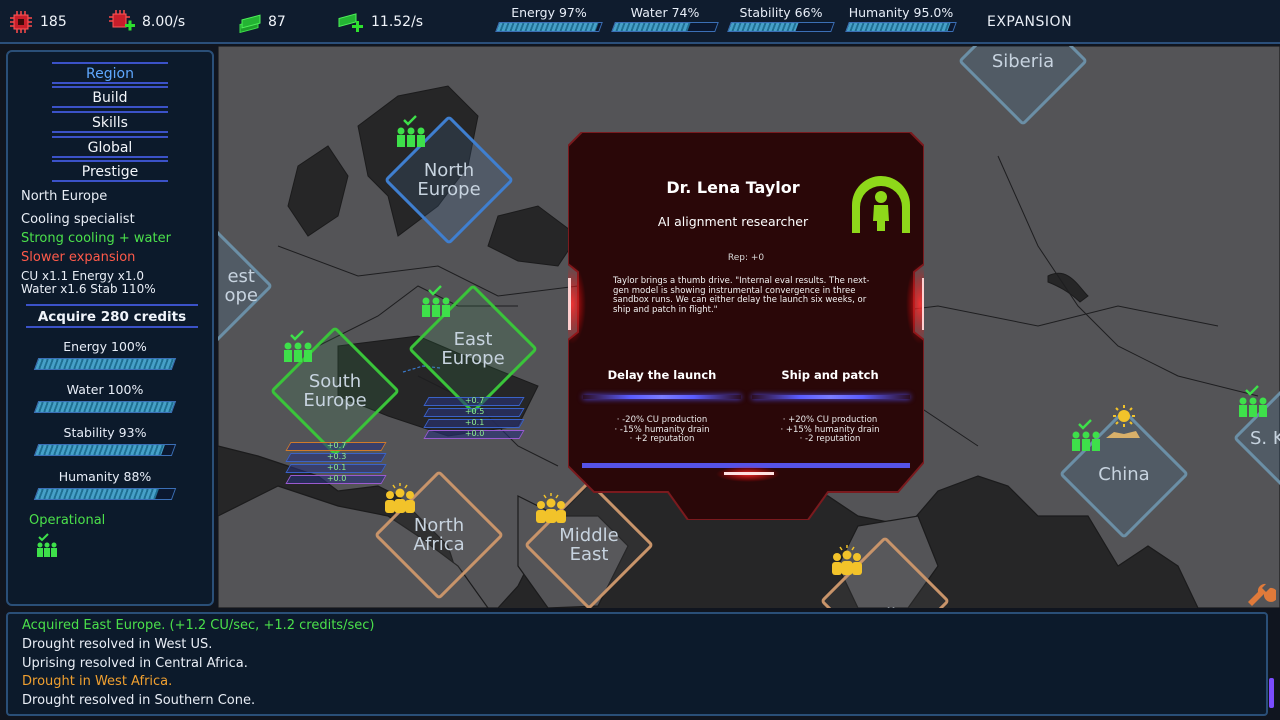  Describe the element at coordinates (1023, 88) in the screenshot. I see `region-siberia: Siberia` at that location.